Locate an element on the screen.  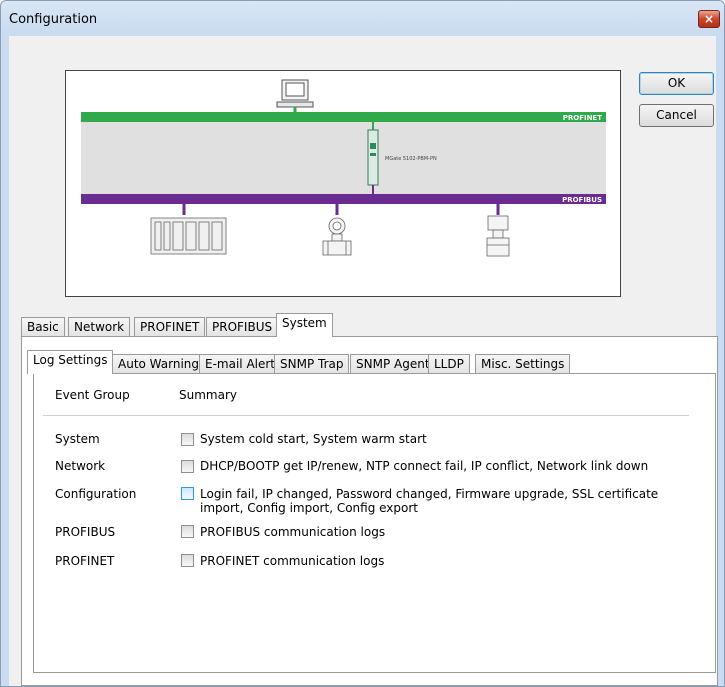
network-log-checkbox is located at coordinates (187, 466).